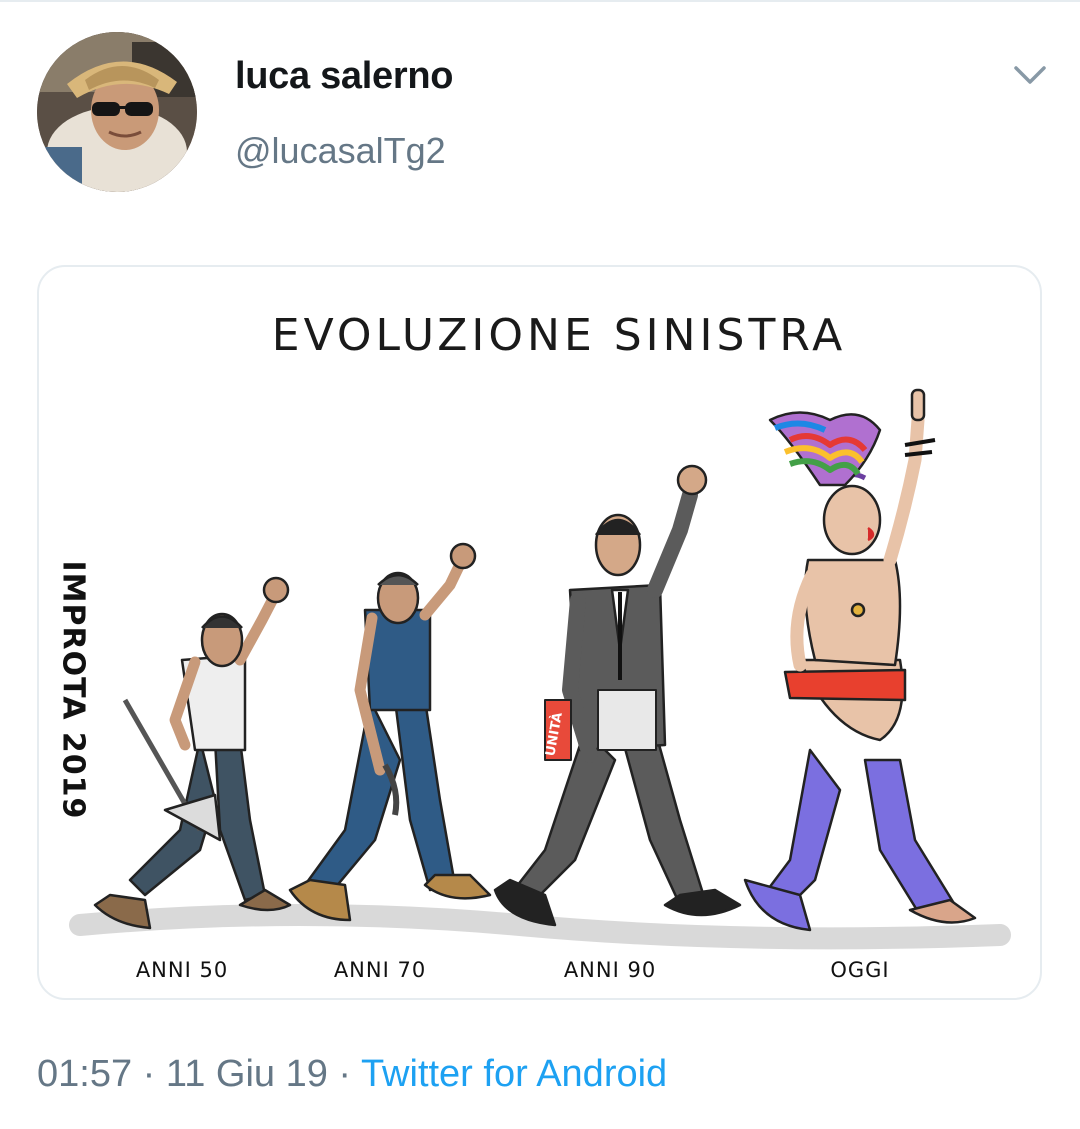 Image resolution: width=1080 pixels, height=1129 pixels. I want to click on tweet-date: 11 Giu 19, so click(247, 1074).